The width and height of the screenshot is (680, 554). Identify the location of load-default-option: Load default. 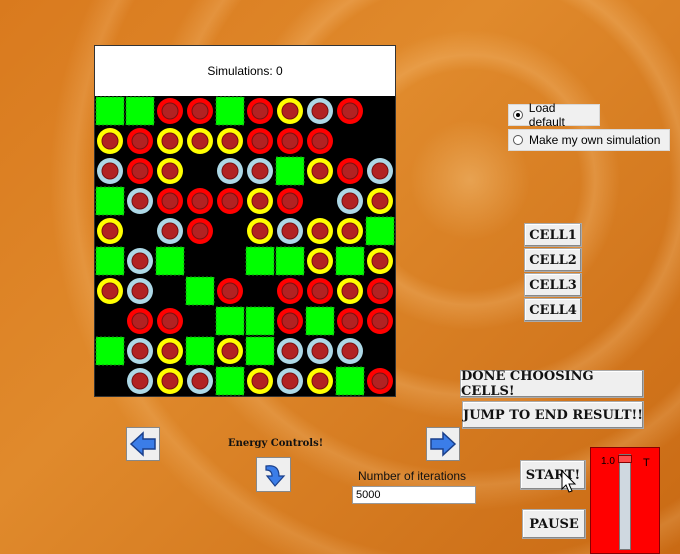
(554, 115).